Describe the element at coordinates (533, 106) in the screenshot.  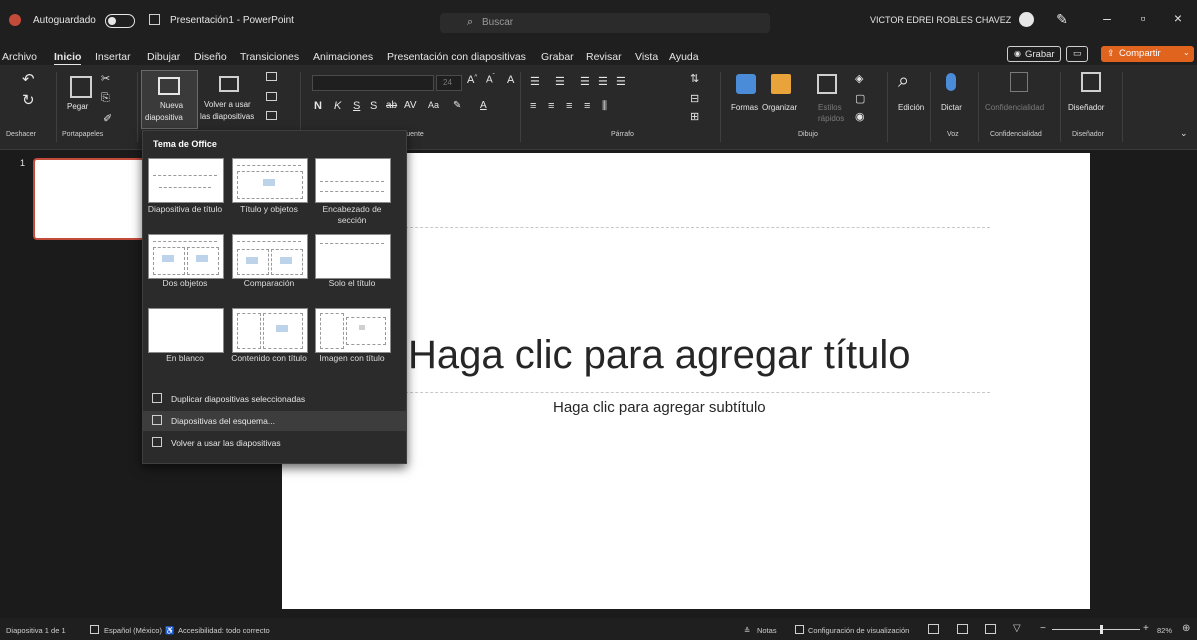
I see `align-left-icon: ≡` at that location.